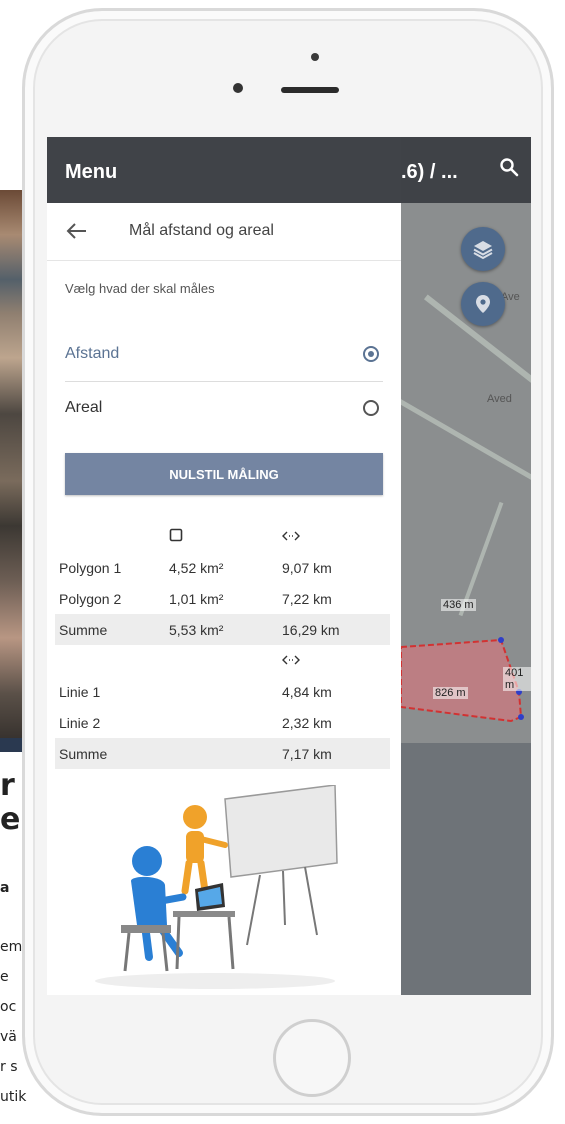 Image resolution: width=565 pixels, height=1124 pixels. What do you see at coordinates (11, 947) in the screenshot?
I see `background-text-line: em` at bounding box center [11, 947].